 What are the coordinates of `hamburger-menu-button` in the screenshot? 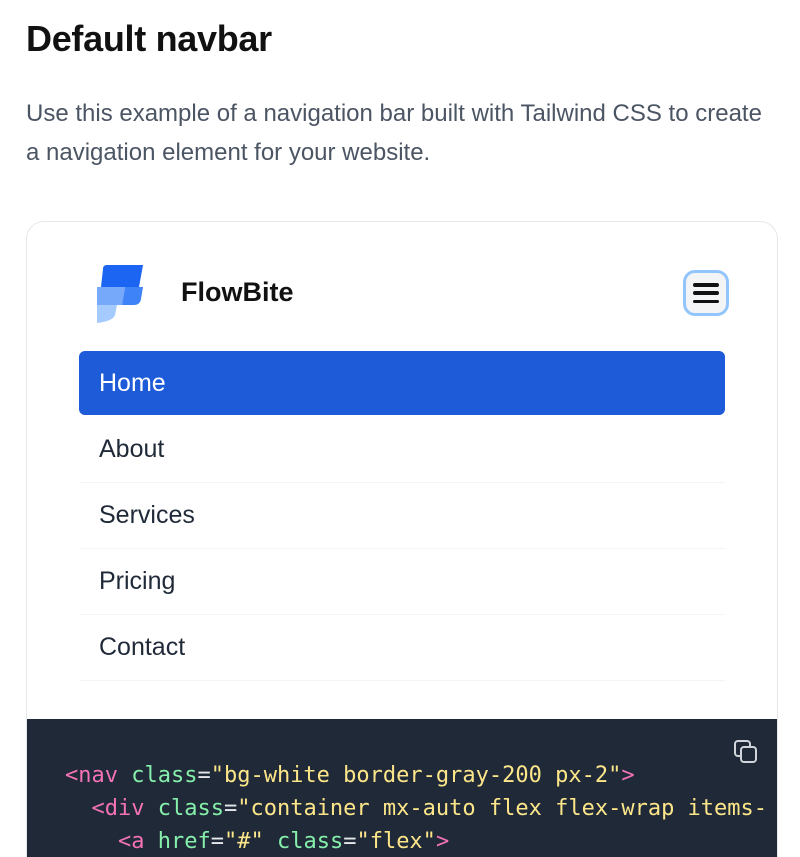 It's located at (706, 293).